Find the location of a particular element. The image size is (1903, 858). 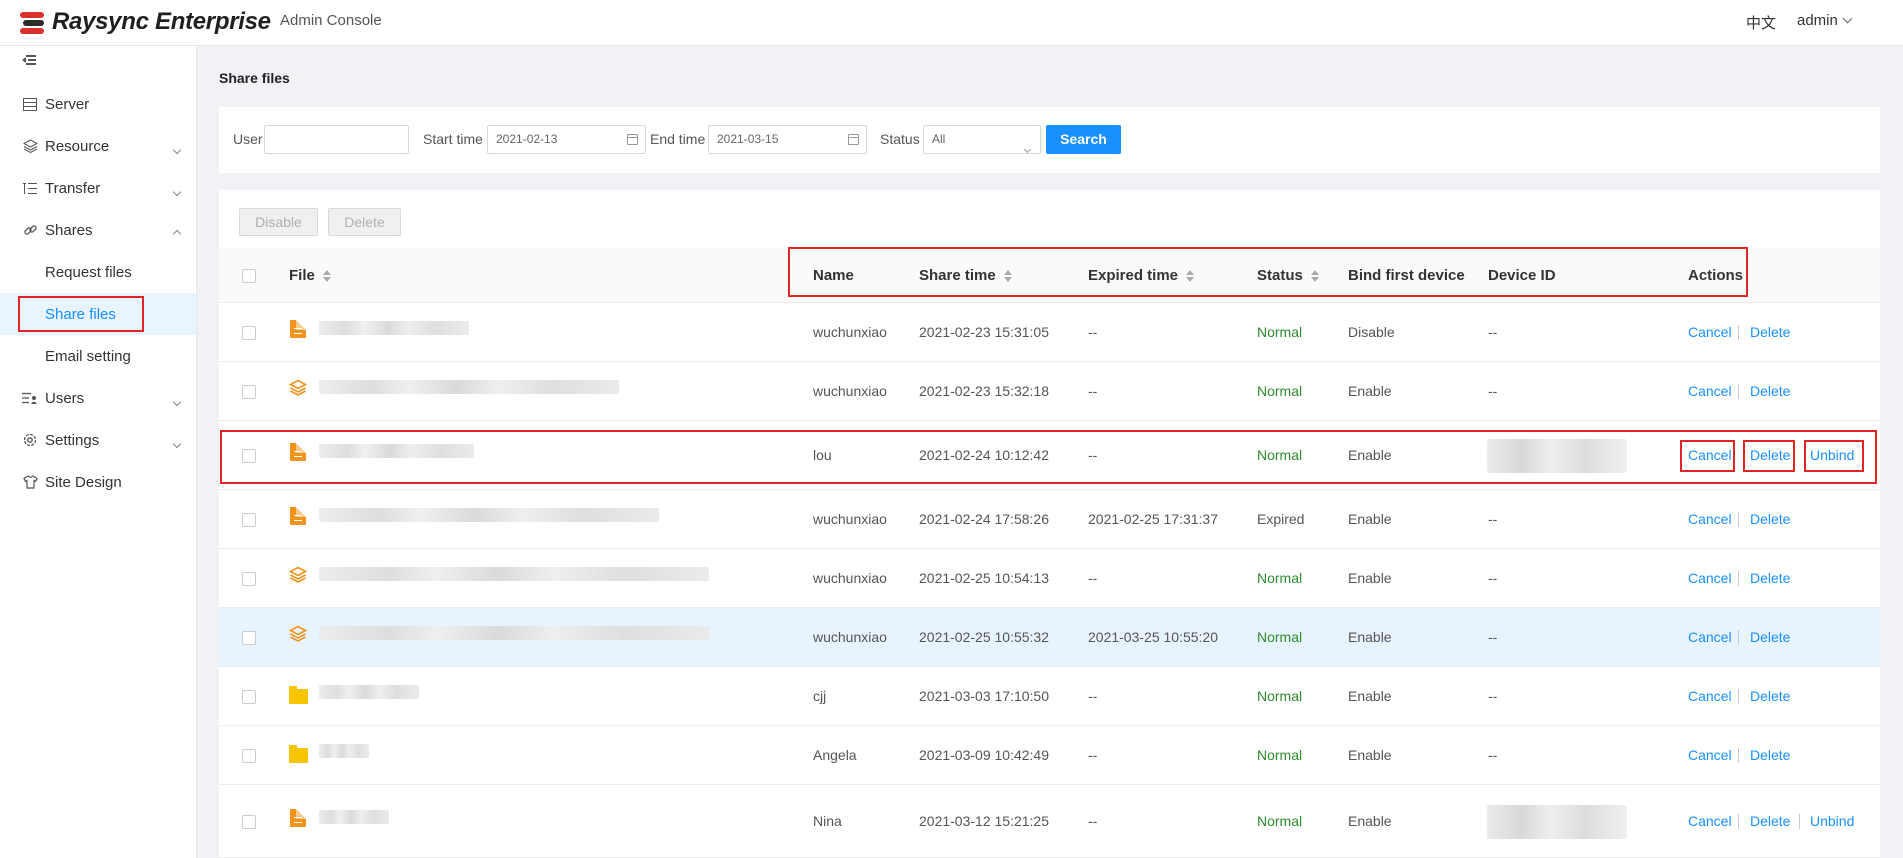

user-menu: admin is located at coordinates (1825, 20).